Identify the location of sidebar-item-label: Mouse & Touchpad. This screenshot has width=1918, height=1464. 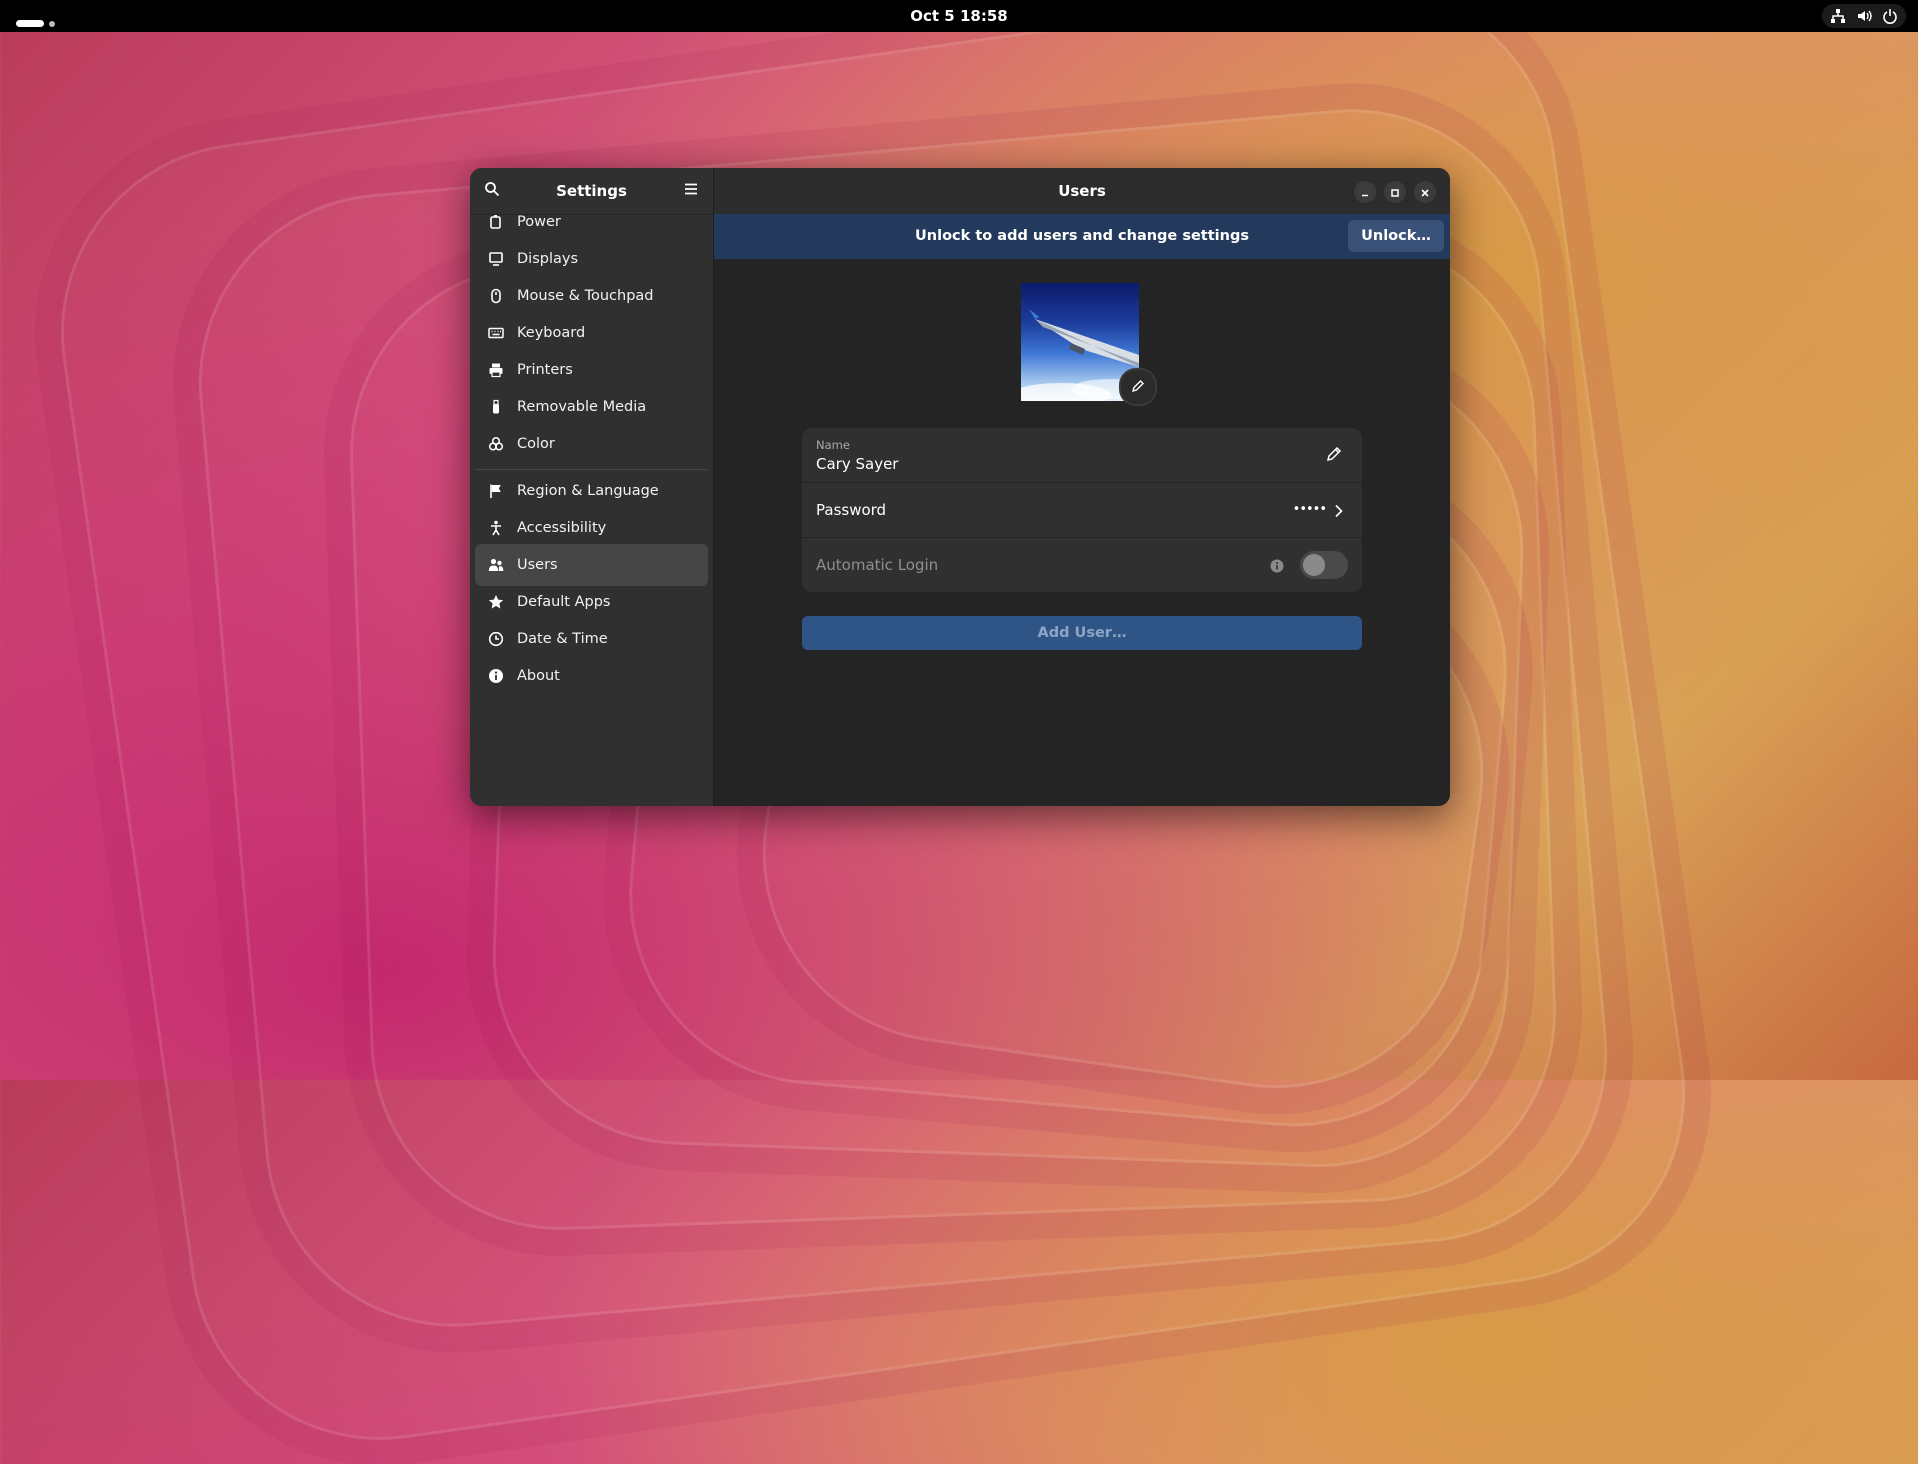
(585, 296).